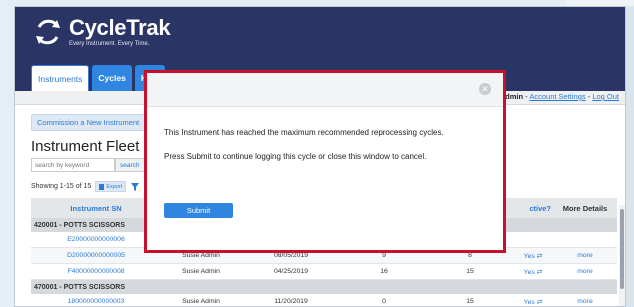  What do you see at coordinates (485, 89) in the screenshot?
I see `close-icon: ✕` at bounding box center [485, 89].